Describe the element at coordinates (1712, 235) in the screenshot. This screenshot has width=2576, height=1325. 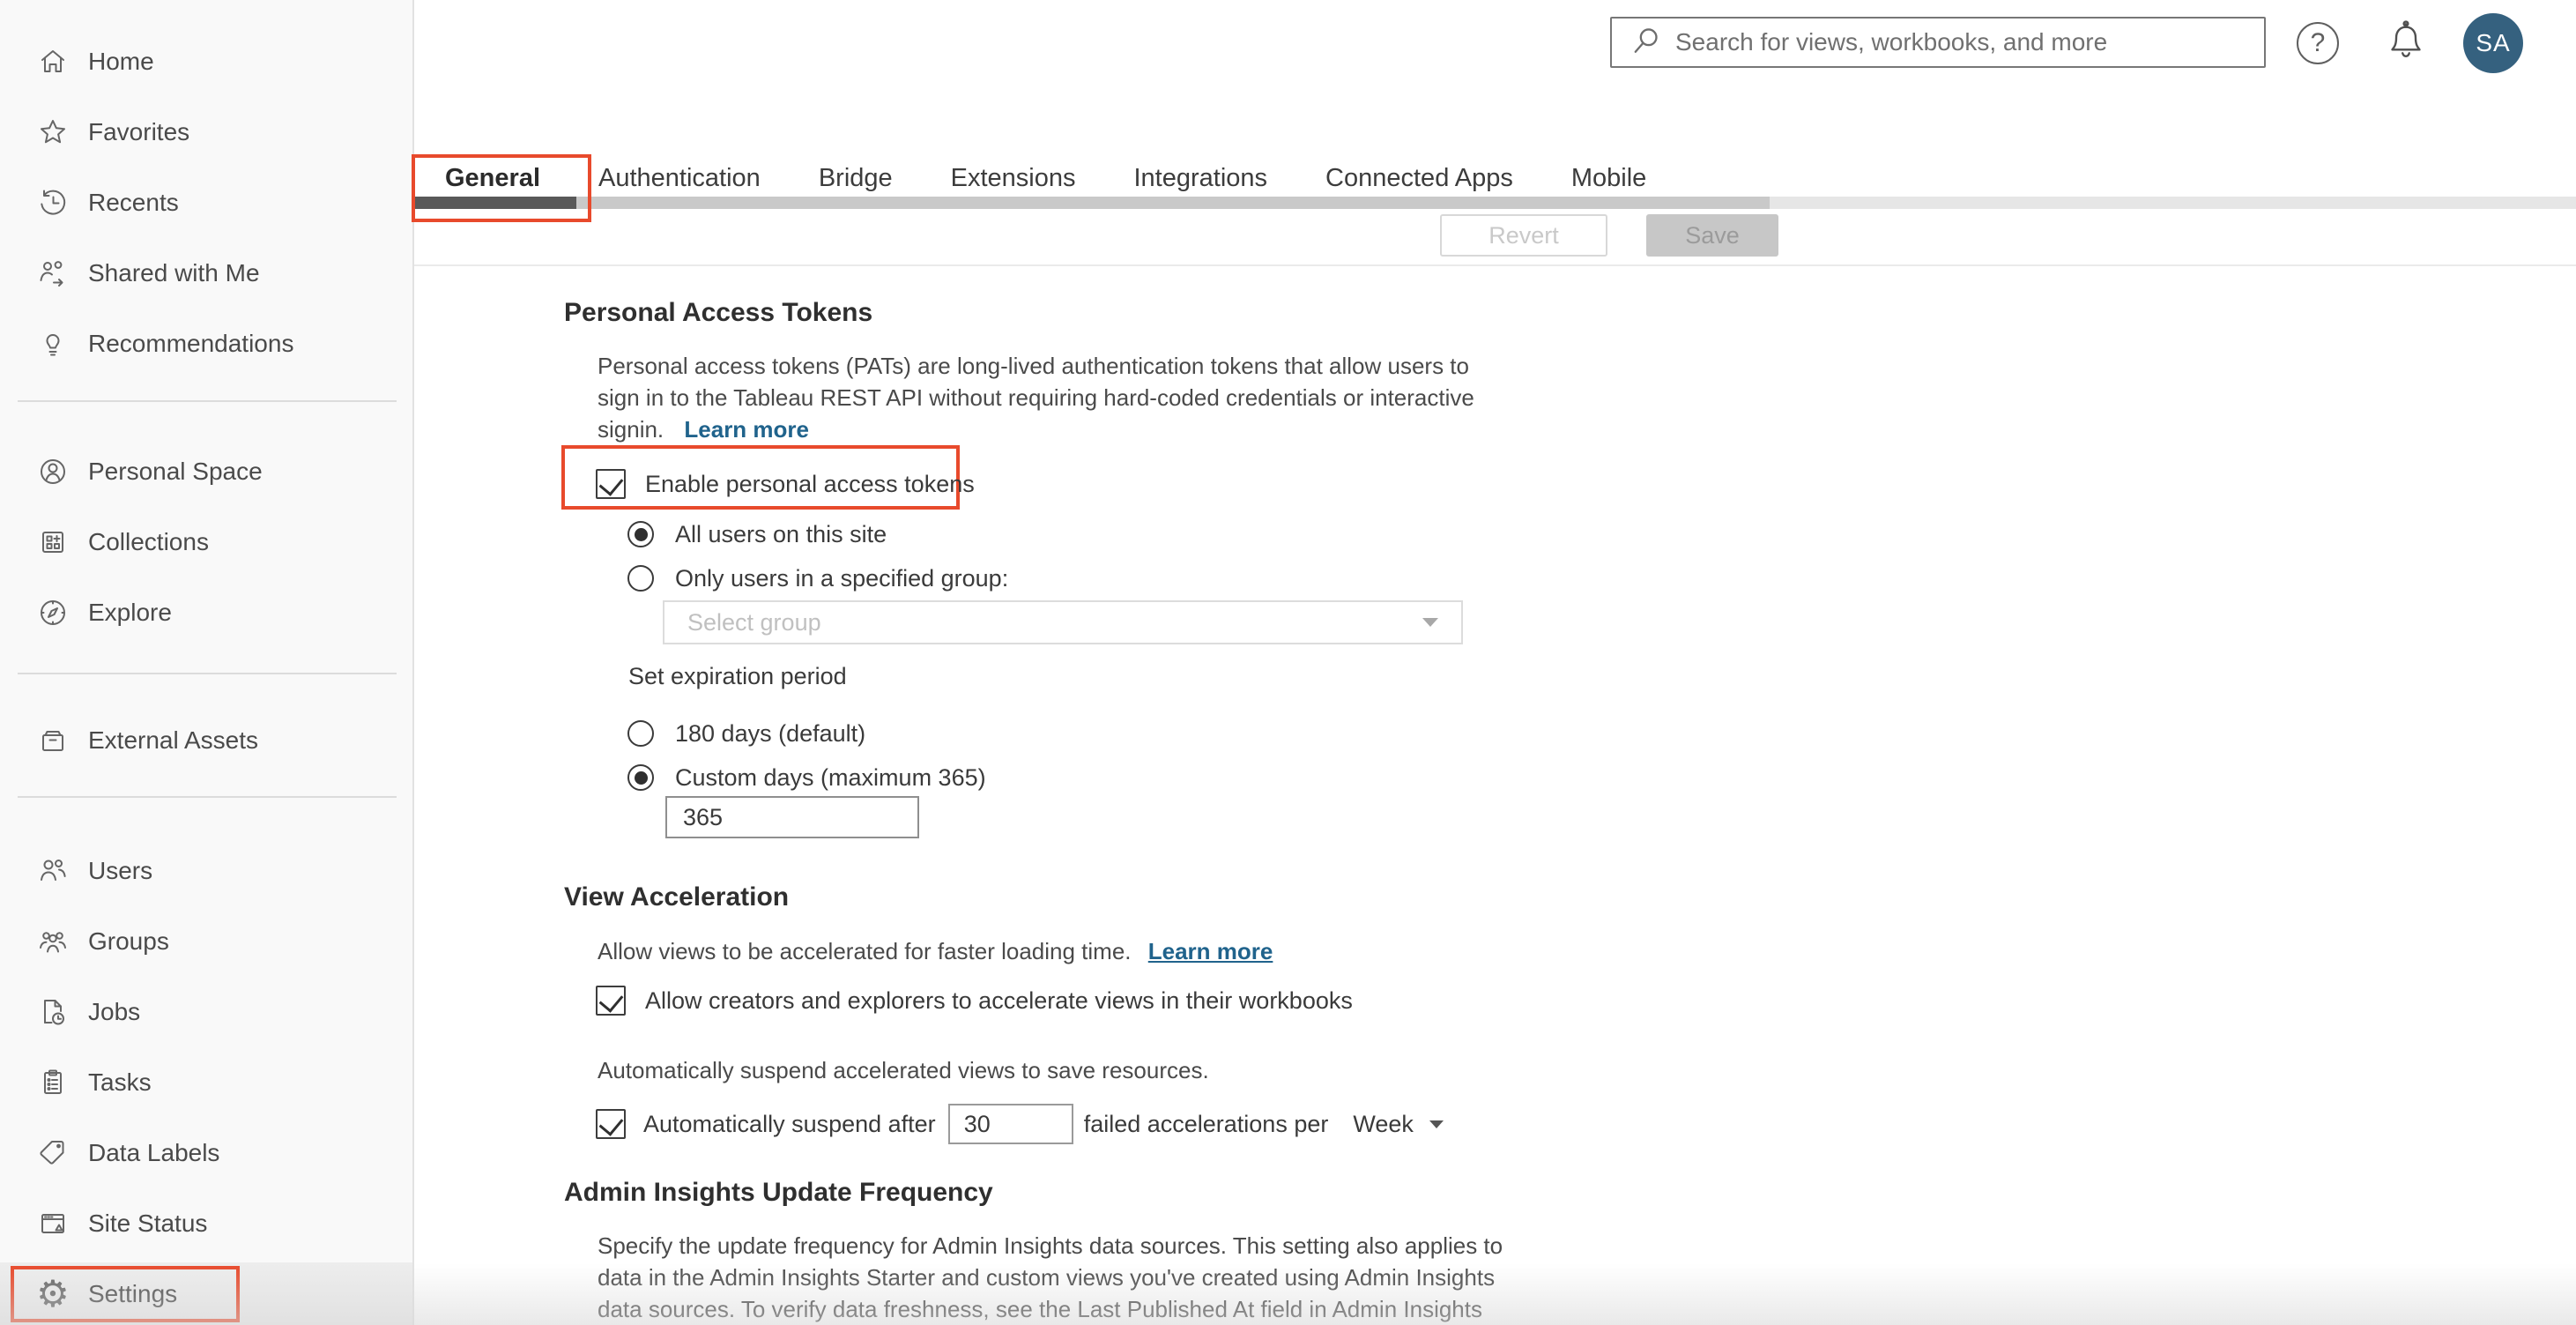
I see `save-button: Save` at that location.